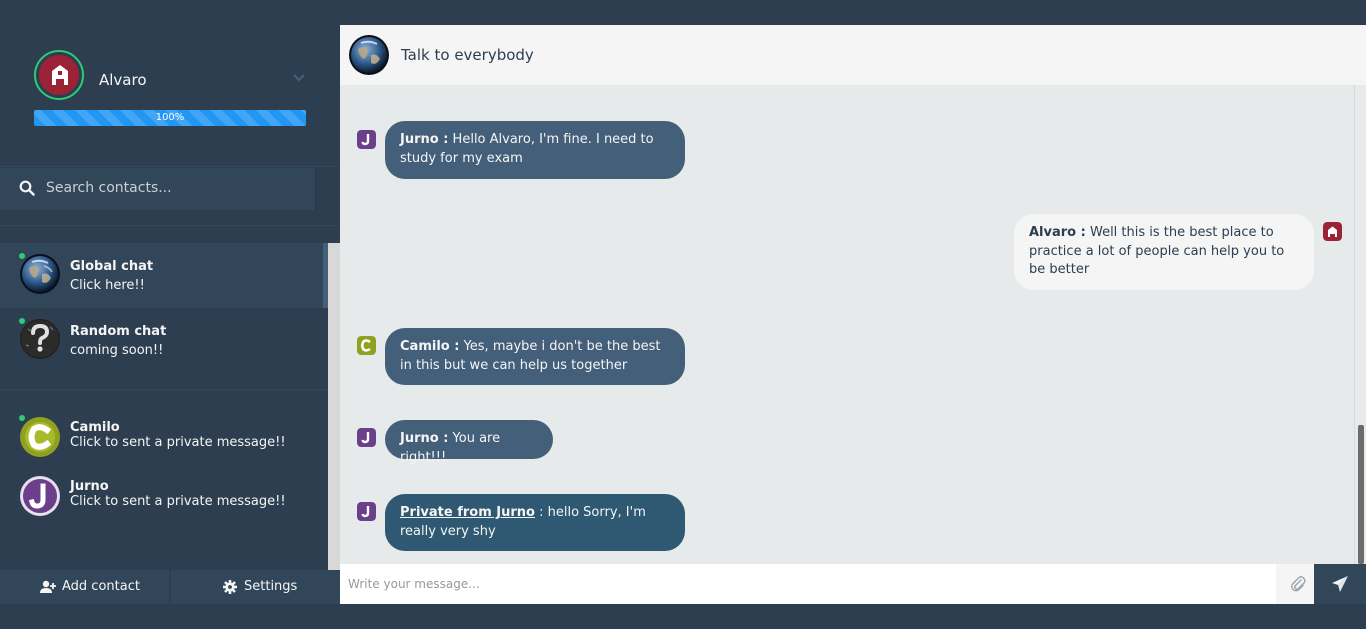 Image resolution: width=1366 pixels, height=629 pixels. Describe the element at coordinates (299, 78) in the screenshot. I see `chevron-down-icon` at that location.